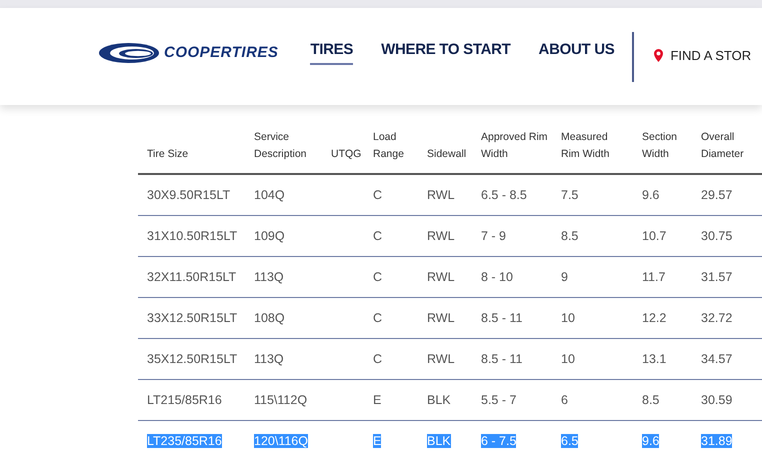  I want to click on table-cell: 108Q, so click(269, 318).